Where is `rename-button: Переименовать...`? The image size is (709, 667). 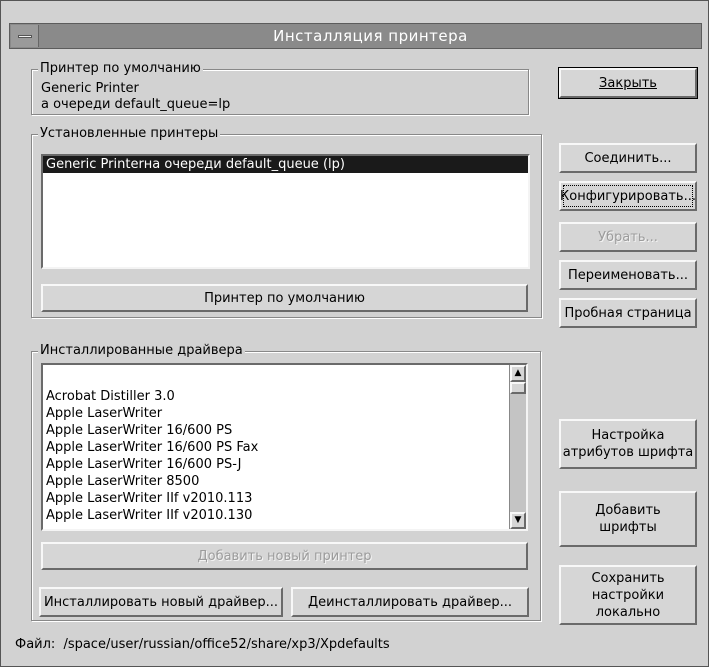 rename-button: Переименовать... is located at coordinates (628, 275).